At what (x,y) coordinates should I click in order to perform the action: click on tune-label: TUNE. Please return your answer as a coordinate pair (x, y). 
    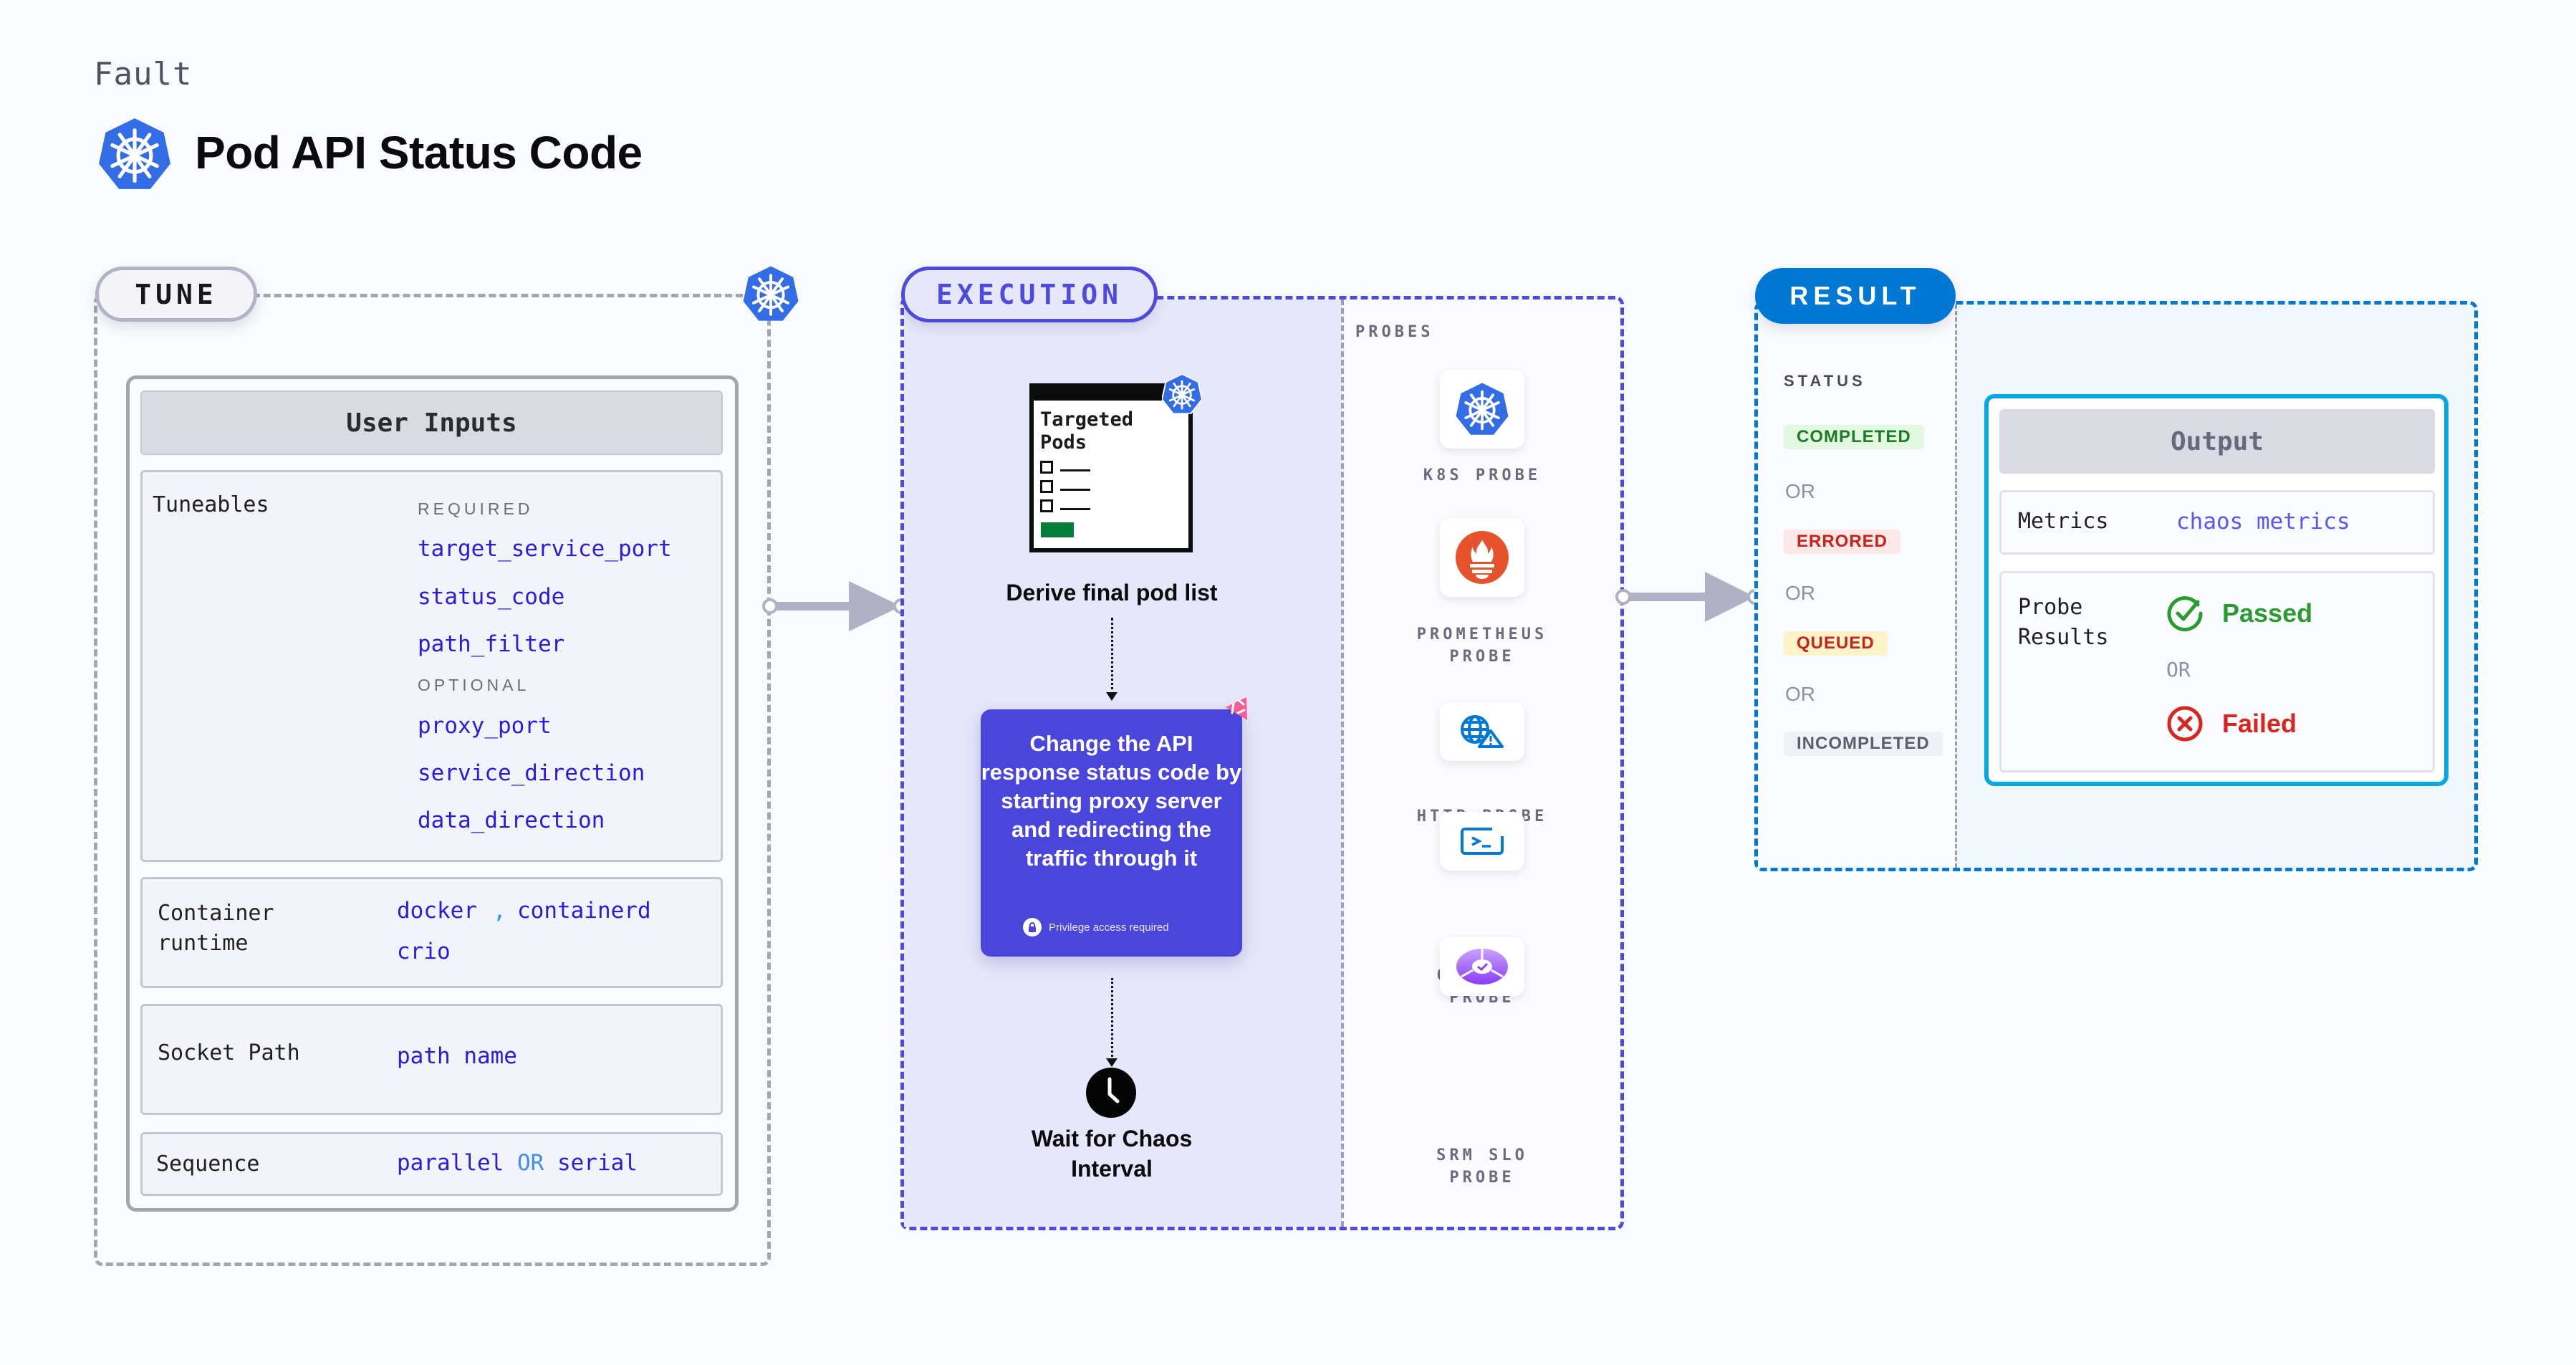
    Looking at the image, I should click on (176, 294).